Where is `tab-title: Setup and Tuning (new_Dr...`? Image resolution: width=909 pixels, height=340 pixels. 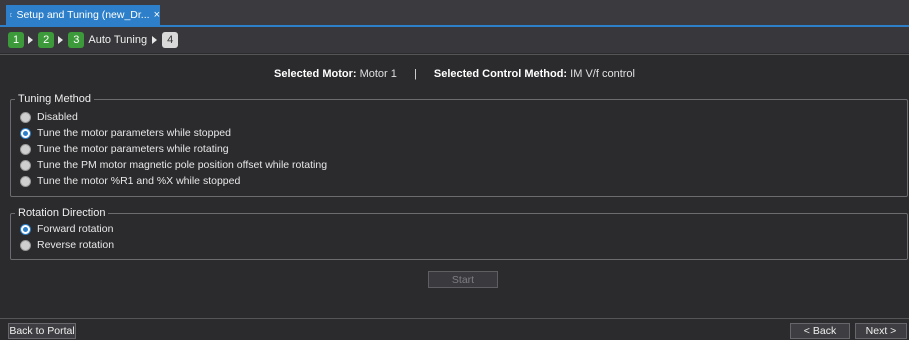 tab-title: Setup and Tuning (new_Dr... is located at coordinates (83, 15).